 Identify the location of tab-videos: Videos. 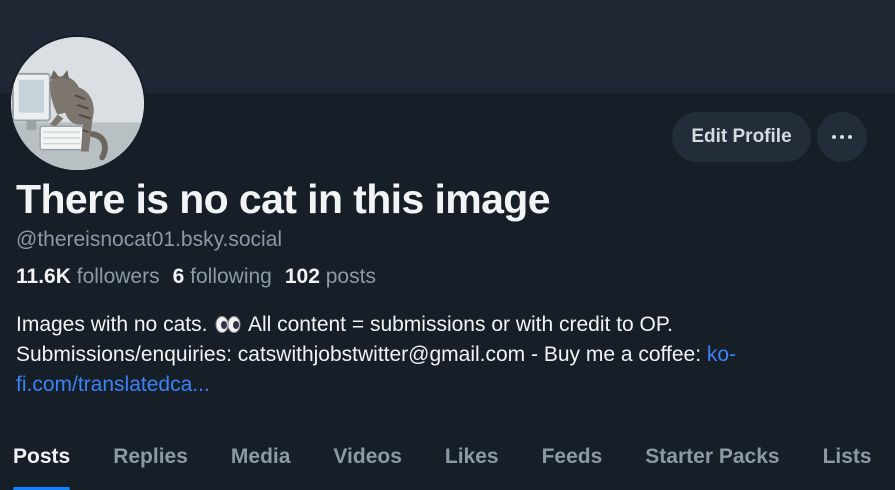
(367, 460).